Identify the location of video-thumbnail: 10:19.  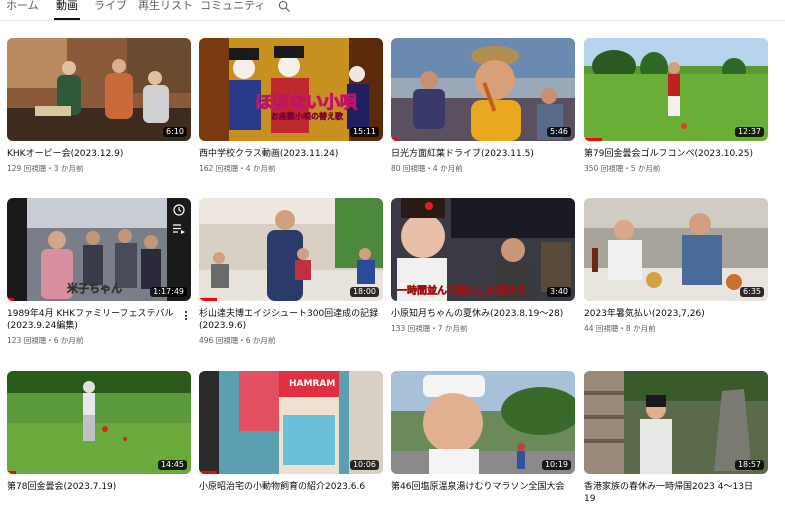
(483, 422).